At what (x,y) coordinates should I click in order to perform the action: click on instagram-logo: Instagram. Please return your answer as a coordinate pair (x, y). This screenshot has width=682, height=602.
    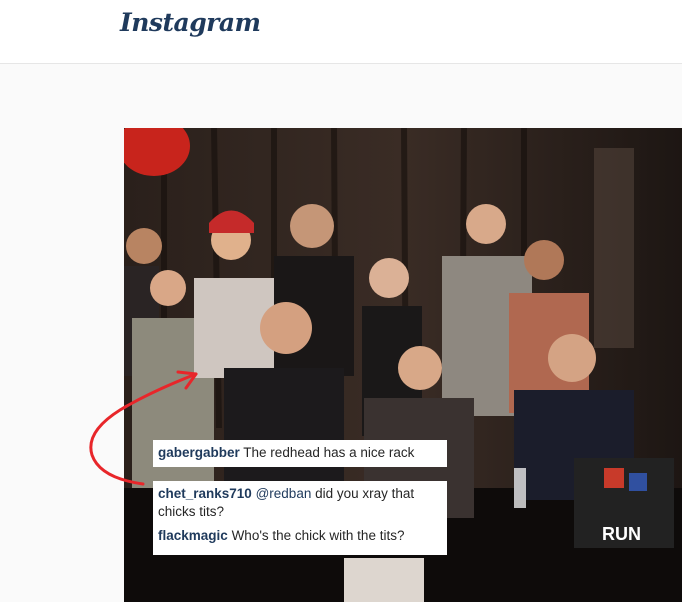
    Looking at the image, I should click on (190, 22).